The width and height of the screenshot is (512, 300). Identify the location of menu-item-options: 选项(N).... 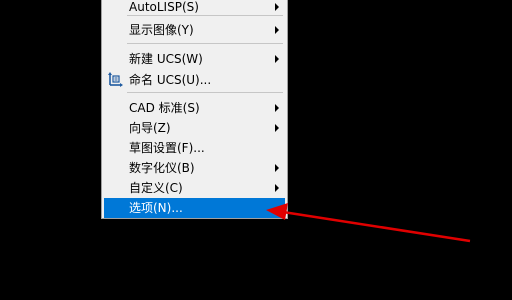
(194, 208).